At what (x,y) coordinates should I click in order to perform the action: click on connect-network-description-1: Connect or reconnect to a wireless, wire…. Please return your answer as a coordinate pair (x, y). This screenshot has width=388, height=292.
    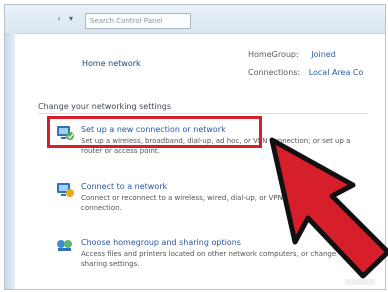
    Looking at the image, I should click on (197, 198).